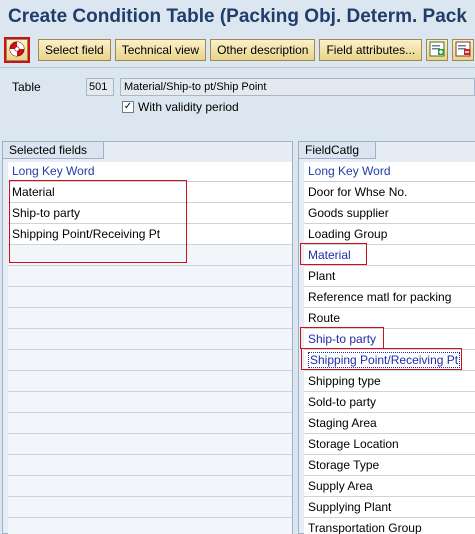 The height and width of the screenshot is (534, 475). Describe the element at coordinates (160, 50) in the screenshot. I see `technical-view-button: Technical view` at that location.